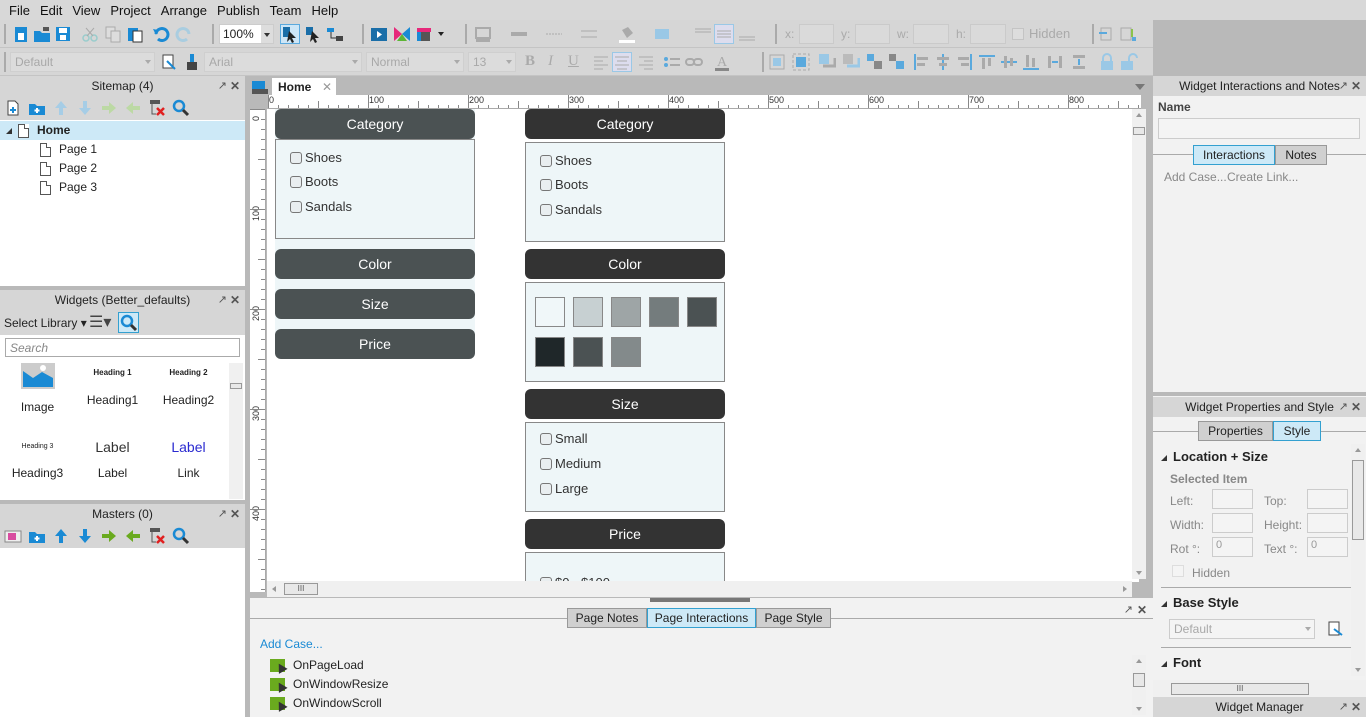 Image resolution: width=1366 pixels, height=717 pixels. What do you see at coordinates (1327, 523) in the screenshot?
I see `height-input` at bounding box center [1327, 523].